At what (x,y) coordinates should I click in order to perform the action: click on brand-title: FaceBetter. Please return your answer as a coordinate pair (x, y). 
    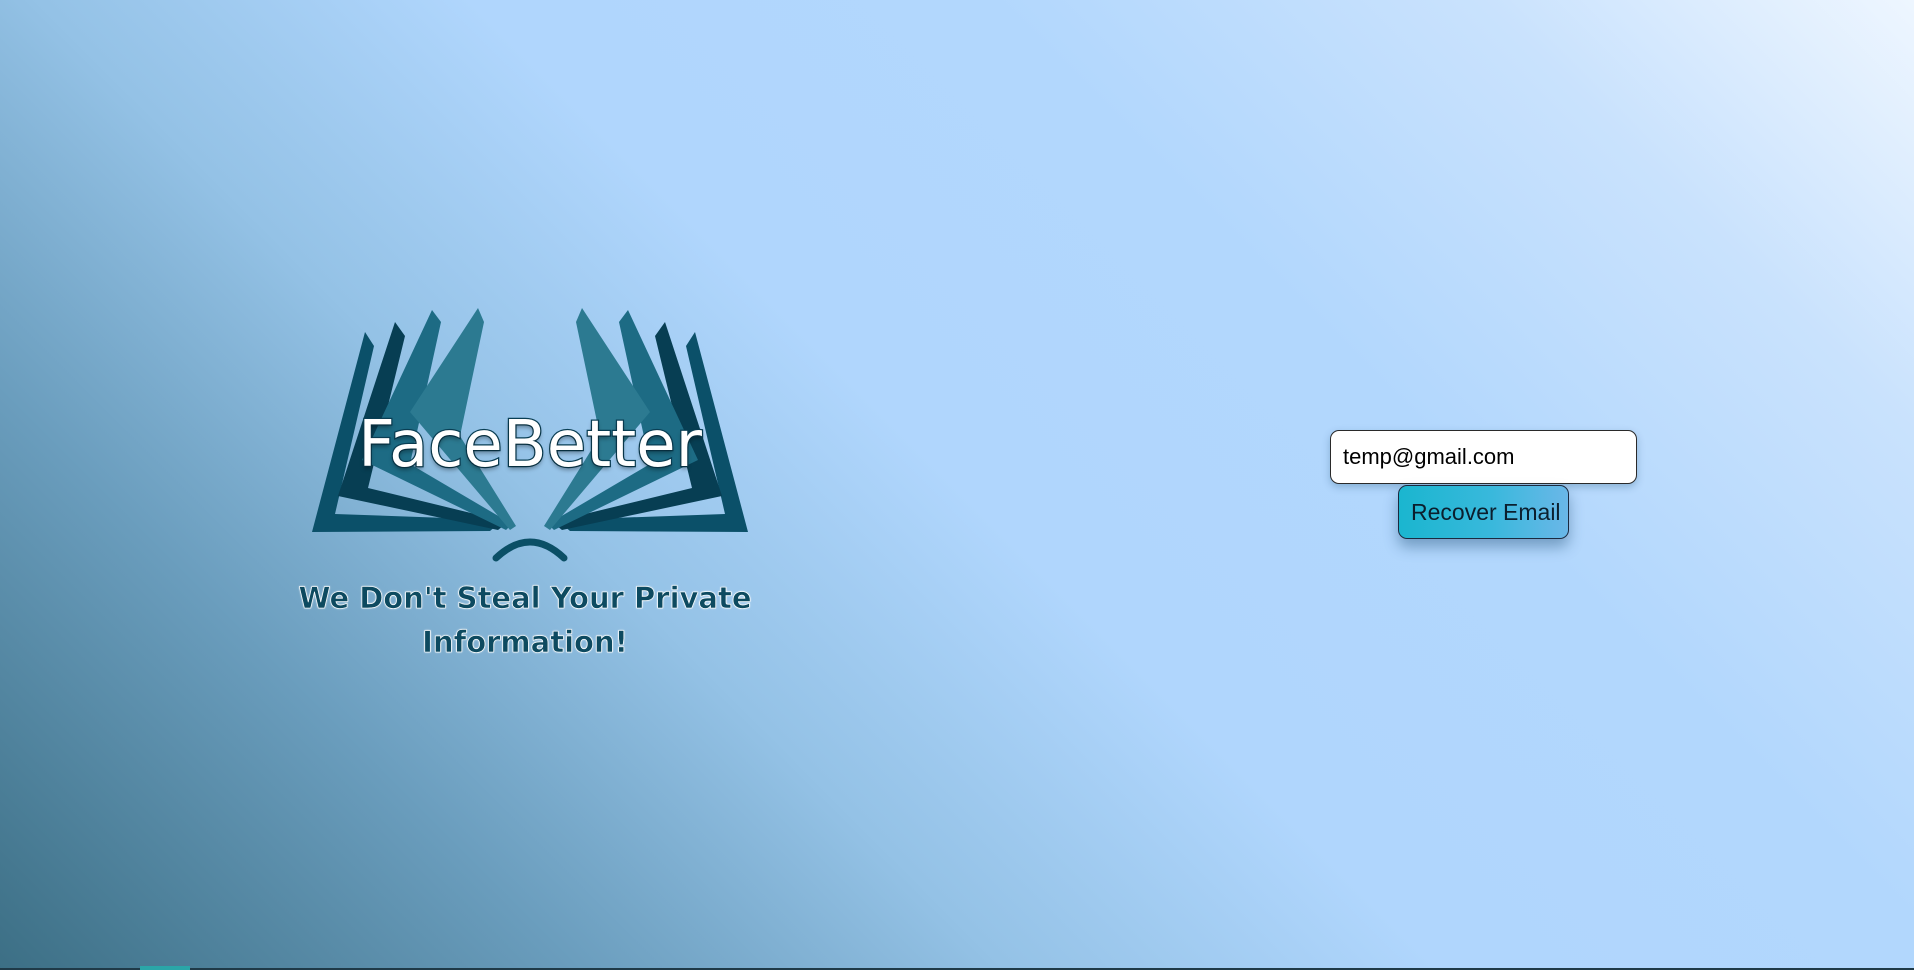
    Looking at the image, I should click on (530, 445).